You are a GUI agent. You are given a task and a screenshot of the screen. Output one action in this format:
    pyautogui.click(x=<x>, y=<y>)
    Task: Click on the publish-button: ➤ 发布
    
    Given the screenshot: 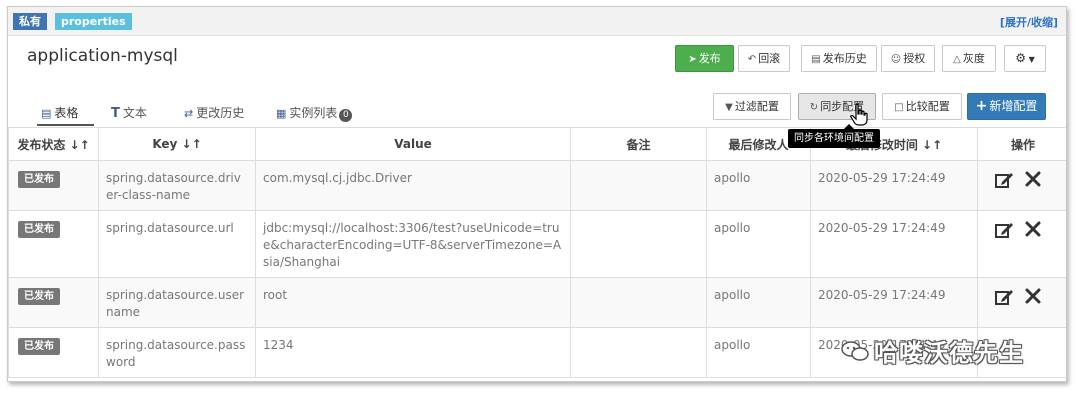 What is the action you would take?
    pyautogui.click(x=704, y=58)
    